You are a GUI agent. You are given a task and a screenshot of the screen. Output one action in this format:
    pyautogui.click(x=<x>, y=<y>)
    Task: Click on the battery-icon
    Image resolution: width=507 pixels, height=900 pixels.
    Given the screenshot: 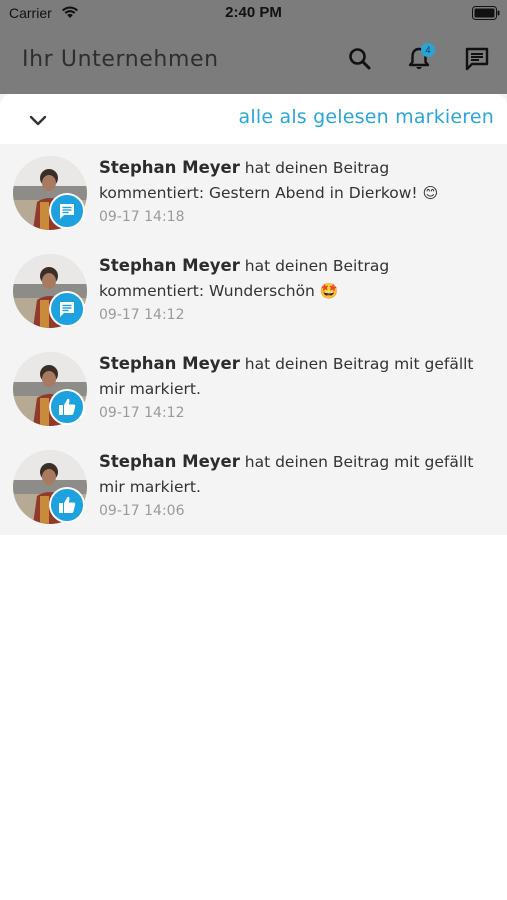 What is the action you would take?
    pyautogui.click(x=486, y=13)
    